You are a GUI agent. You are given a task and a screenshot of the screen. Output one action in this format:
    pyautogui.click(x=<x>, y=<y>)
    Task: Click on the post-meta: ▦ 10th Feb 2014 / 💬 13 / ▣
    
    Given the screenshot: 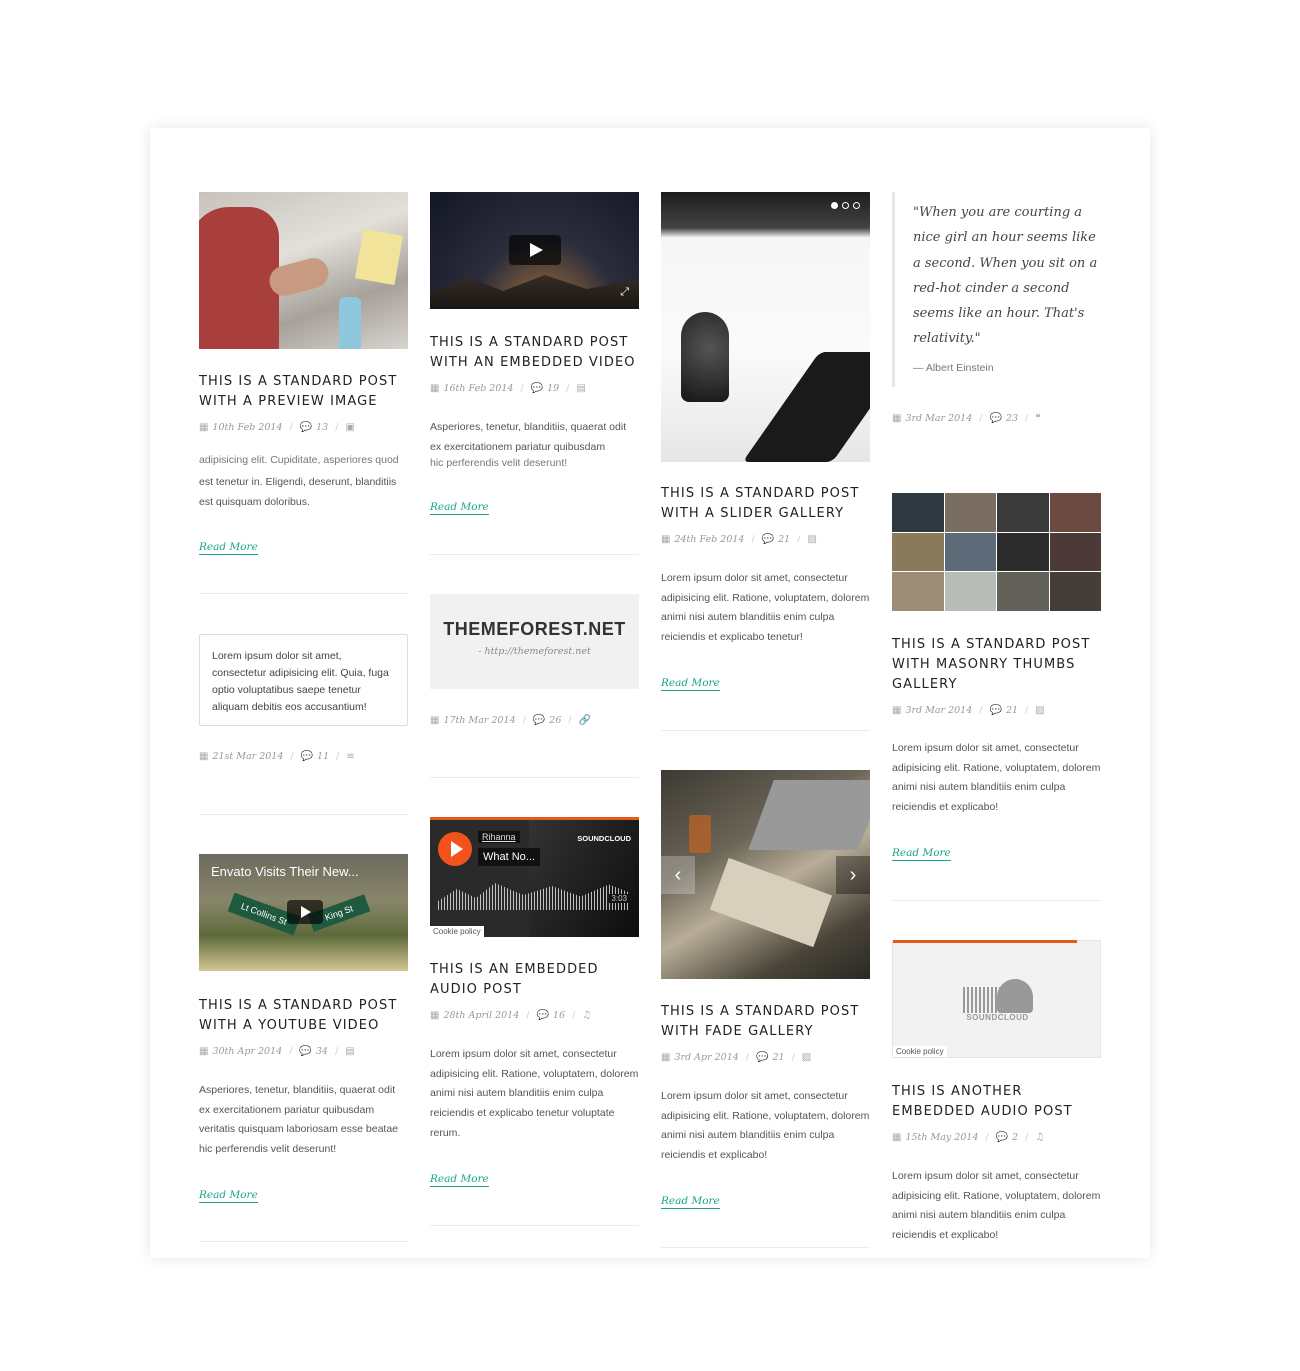 What is the action you would take?
    pyautogui.click(x=277, y=427)
    